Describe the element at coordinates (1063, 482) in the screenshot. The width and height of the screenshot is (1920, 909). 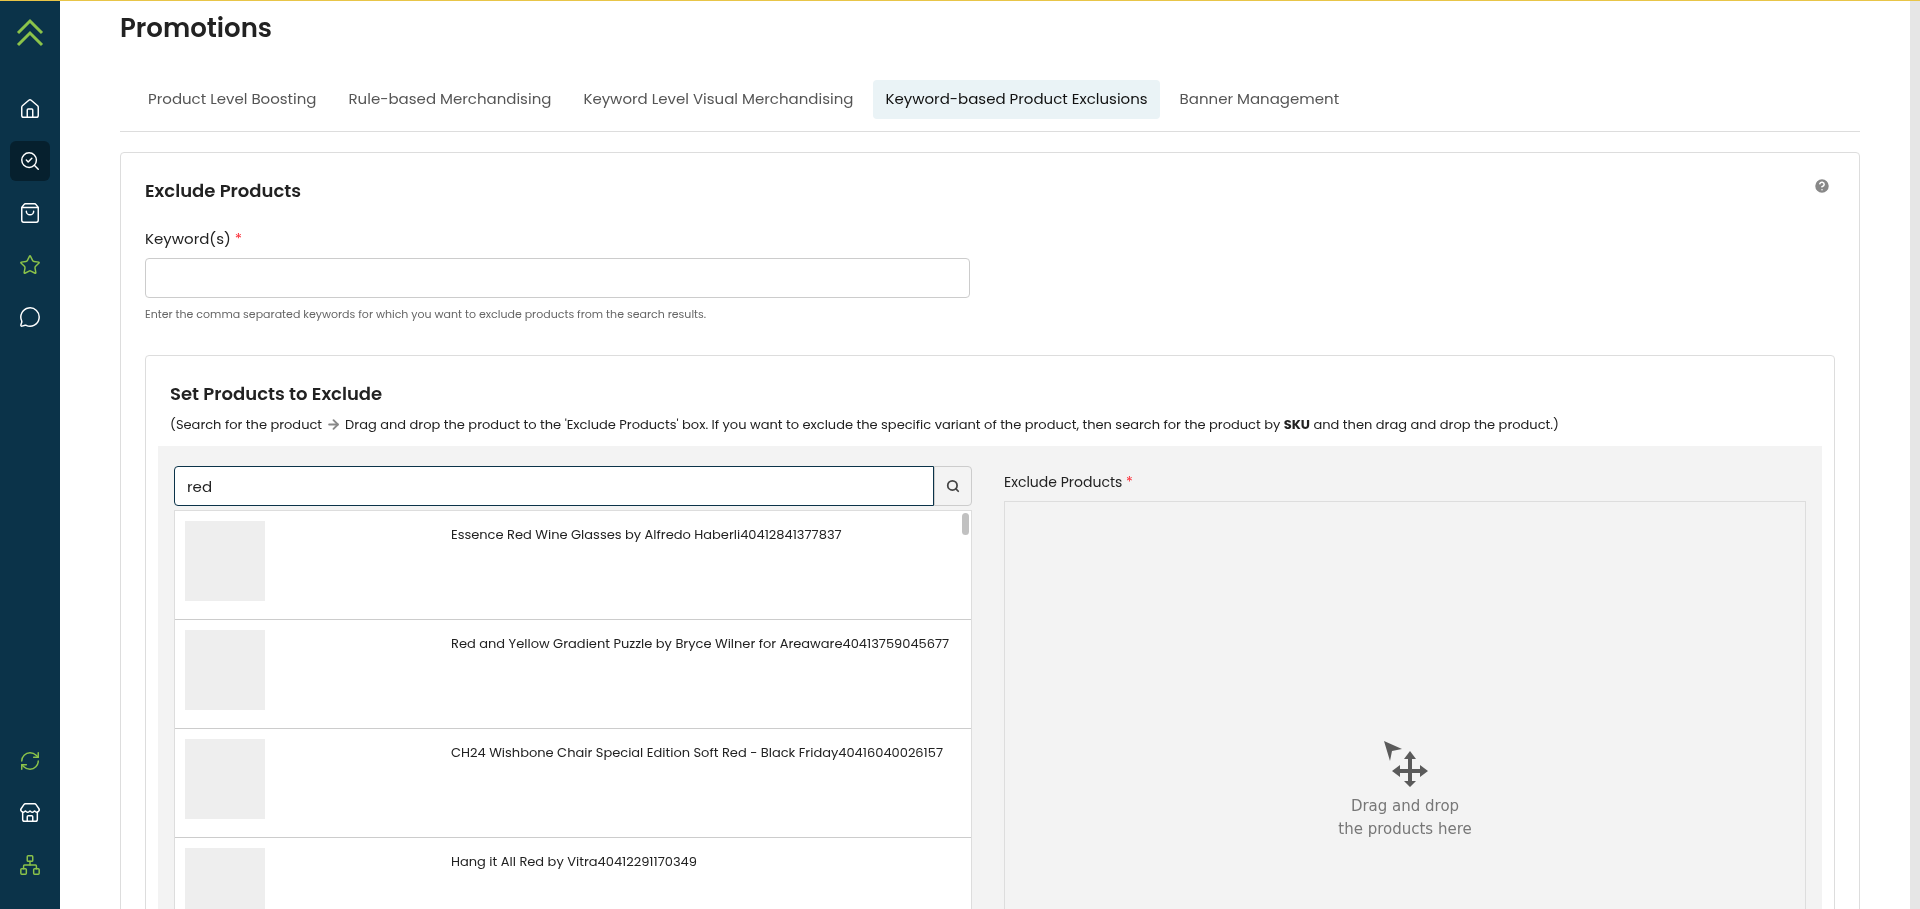
I see `field-label: Exclude Products` at that location.